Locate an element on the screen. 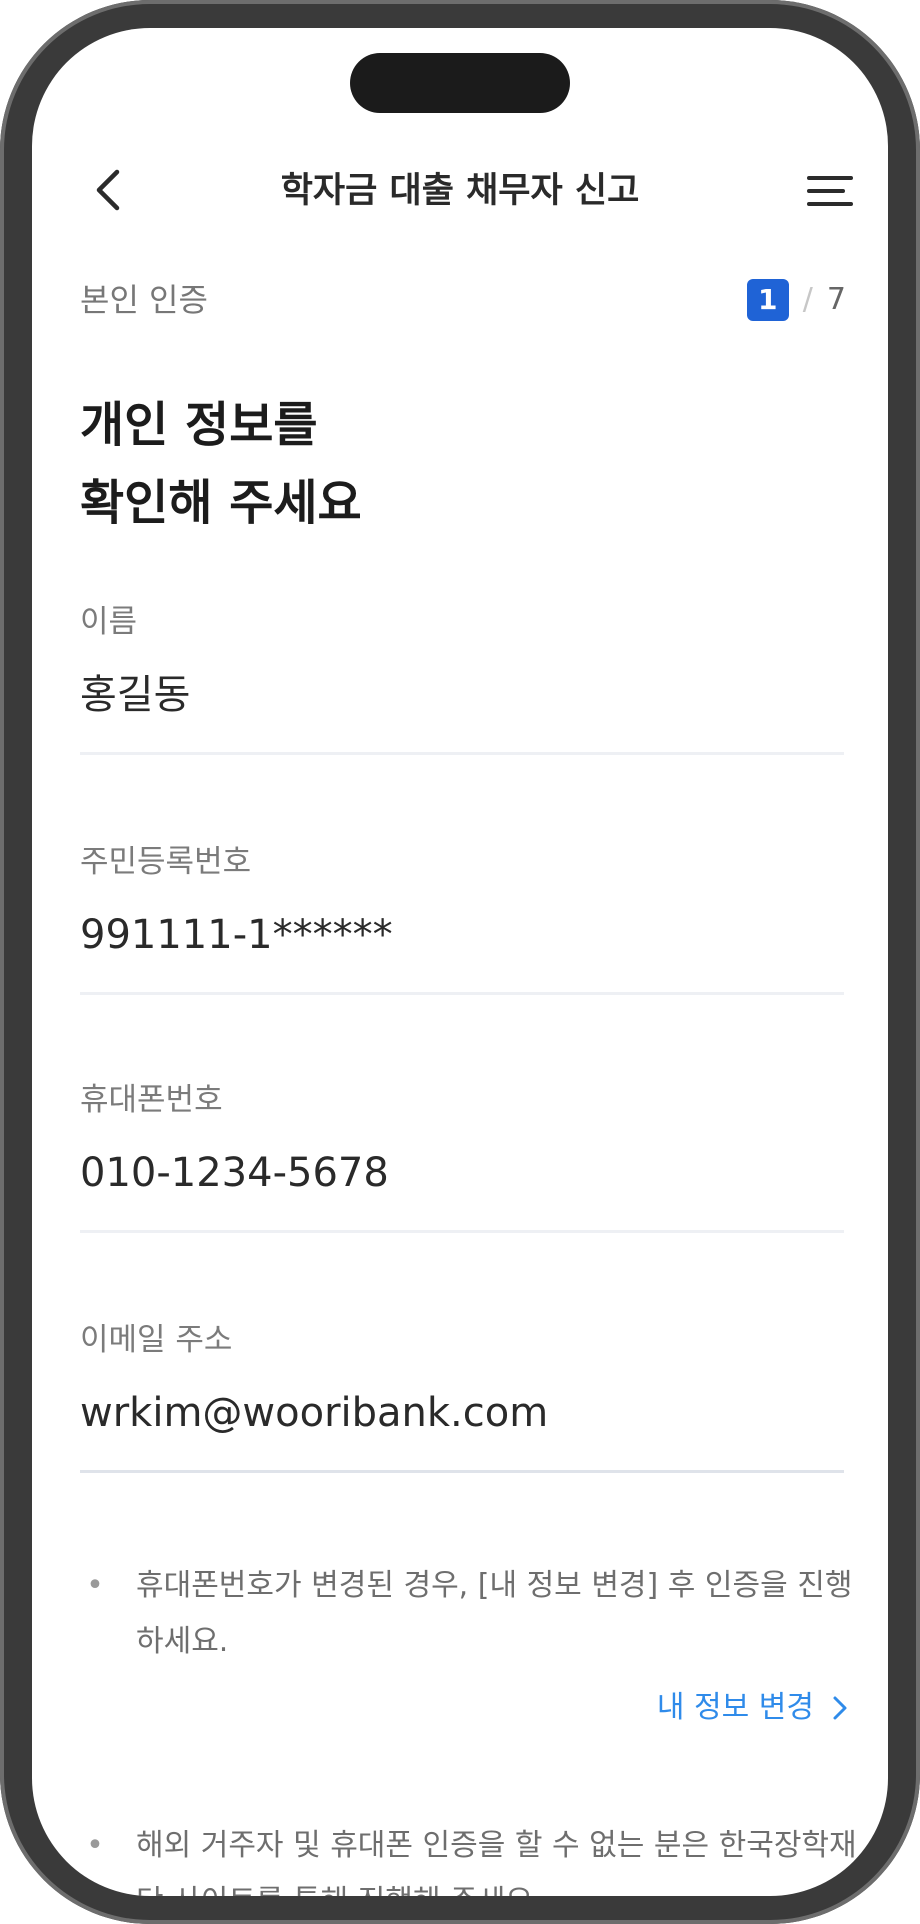 The image size is (920, 1924). hamburger-menu-icon is located at coordinates (830, 191).